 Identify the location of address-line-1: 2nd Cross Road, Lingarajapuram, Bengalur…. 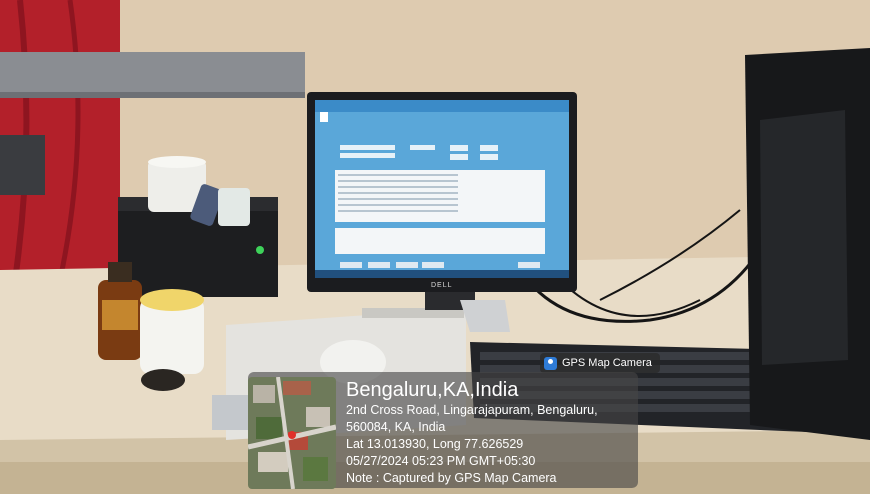
(472, 410).